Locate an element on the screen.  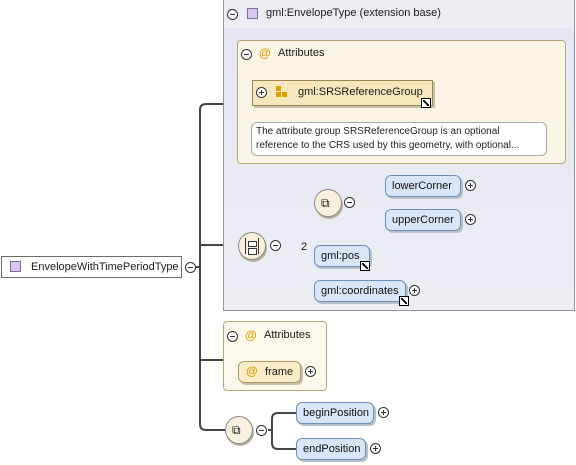
multiplicity-label: 2 is located at coordinates (304, 247).